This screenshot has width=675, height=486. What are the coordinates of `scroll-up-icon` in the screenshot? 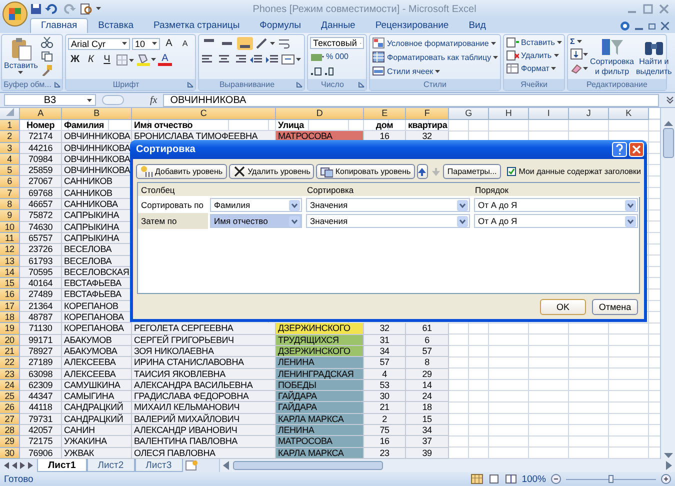 It's located at (668, 123).